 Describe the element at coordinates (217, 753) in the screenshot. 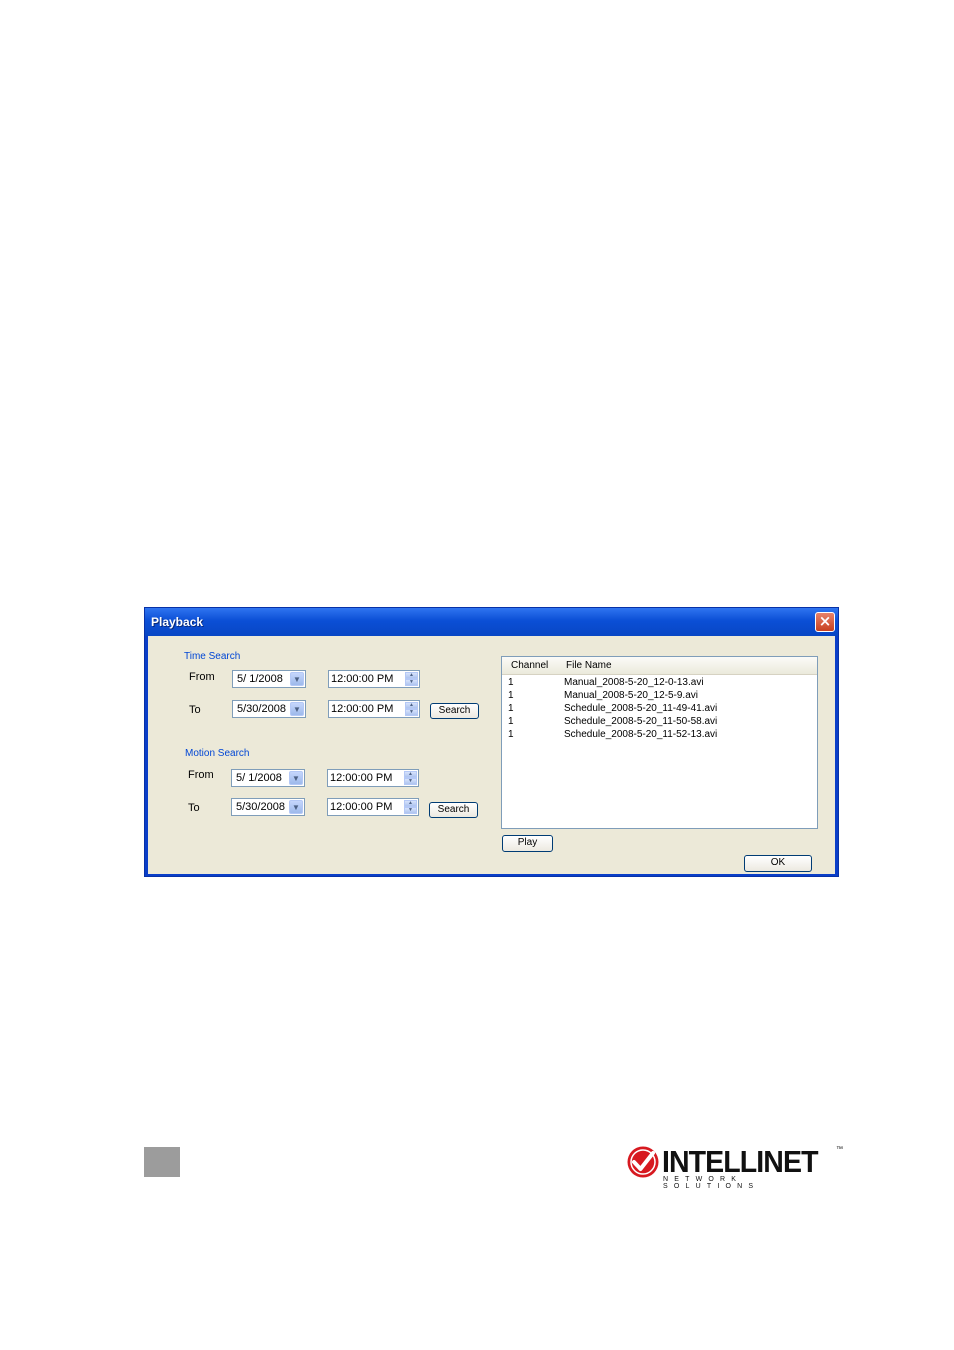

I see `motion-search-group-label: Motion Search` at that location.